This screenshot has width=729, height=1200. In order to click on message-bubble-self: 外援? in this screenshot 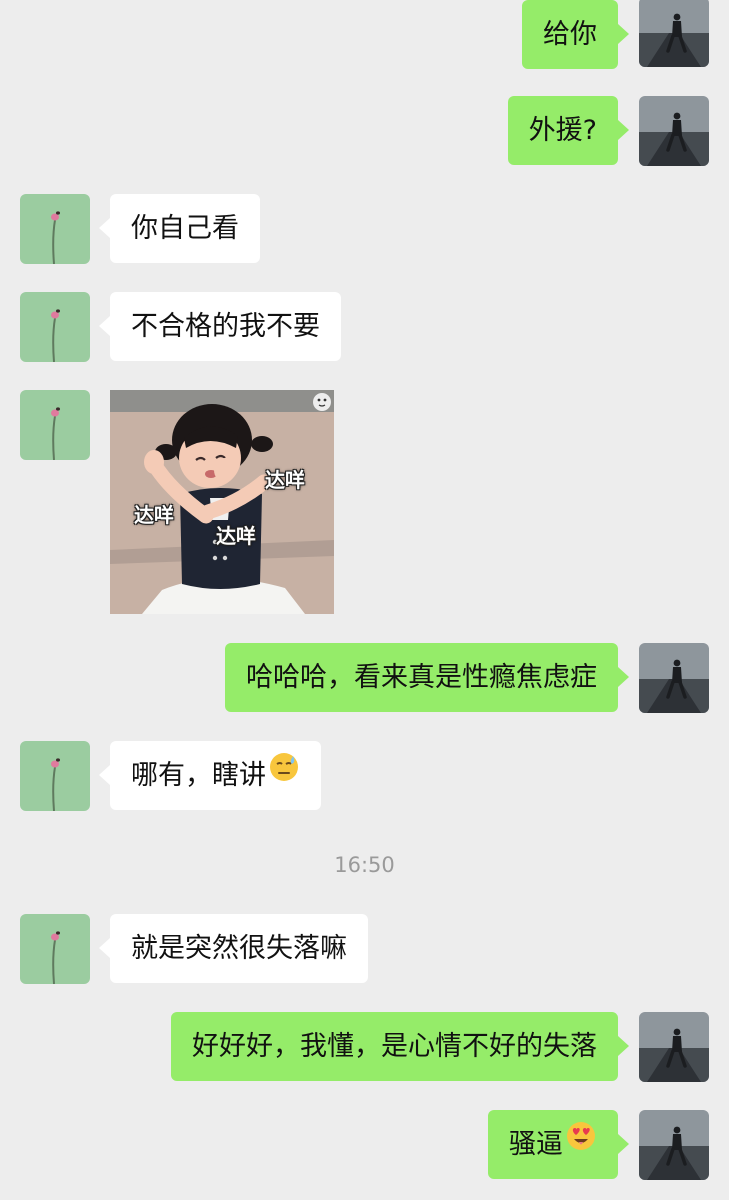, I will do `click(568, 130)`.